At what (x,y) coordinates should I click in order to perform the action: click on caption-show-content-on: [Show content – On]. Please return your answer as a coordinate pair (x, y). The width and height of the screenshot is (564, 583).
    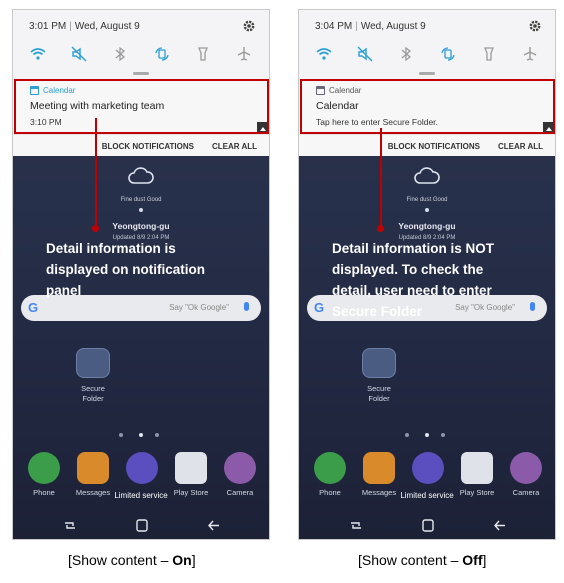
    Looking at the image, I should click on (132, 560).